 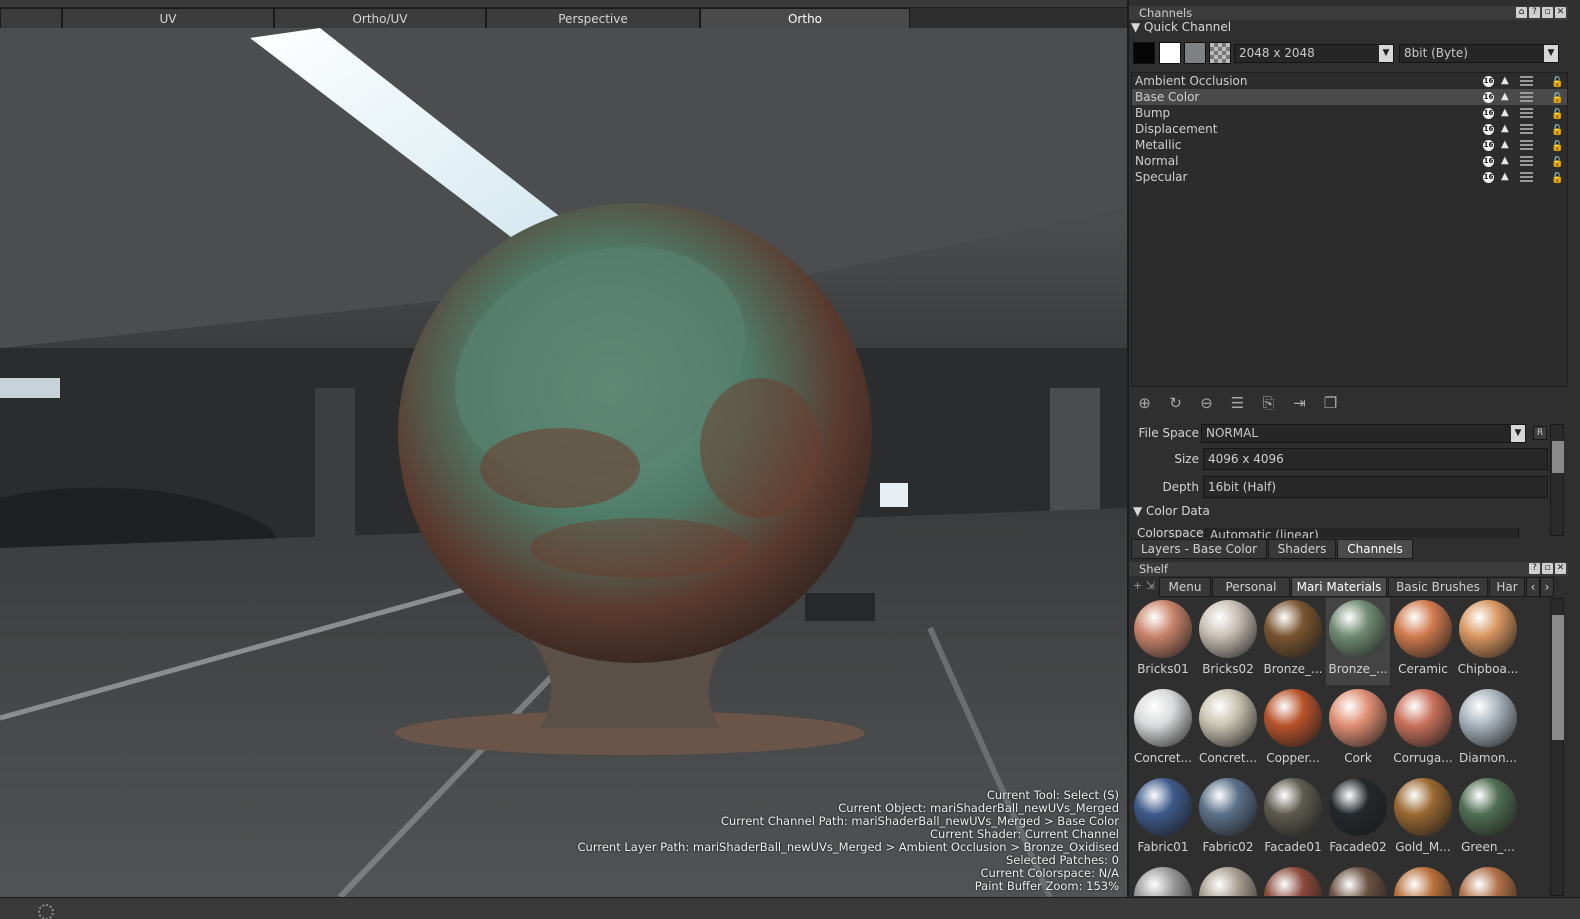 I want to click on tab-layers: Layers - Base Color, so click(x=1199, y=549).